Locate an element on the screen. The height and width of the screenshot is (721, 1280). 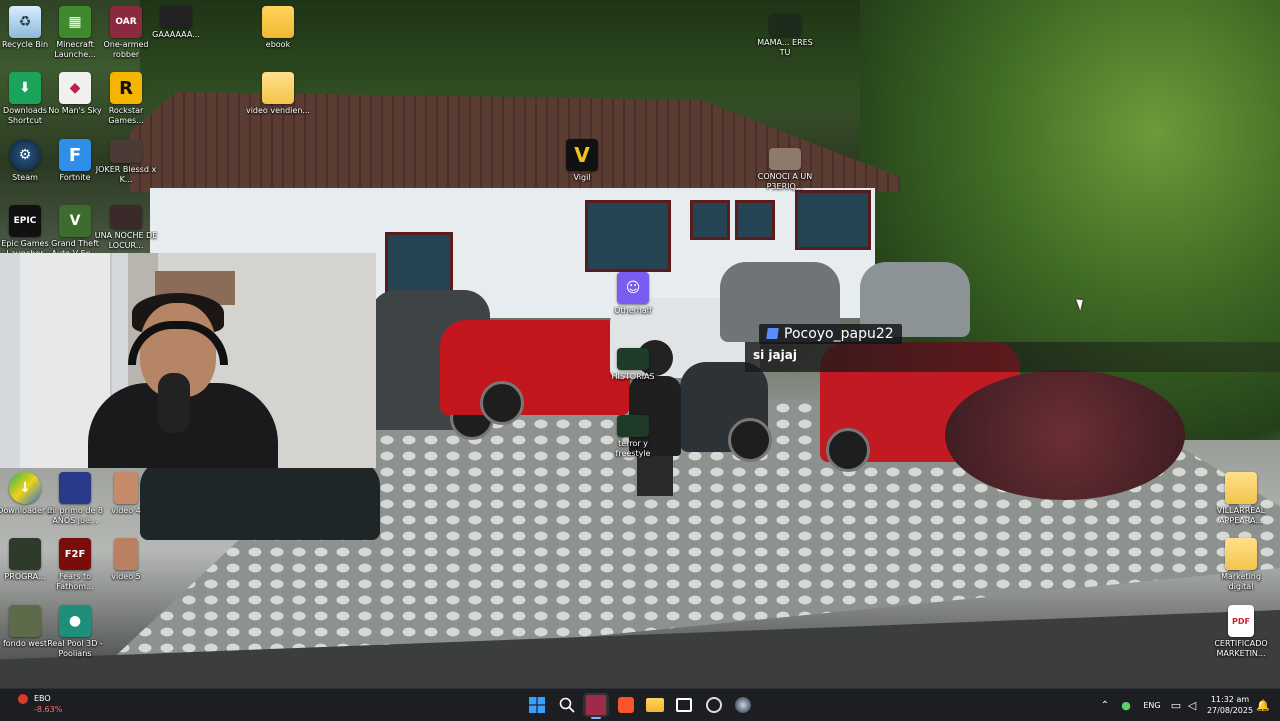
real-pool-icon: ● Real Pool 3D - Poolians is located at coordinates (75, 632).